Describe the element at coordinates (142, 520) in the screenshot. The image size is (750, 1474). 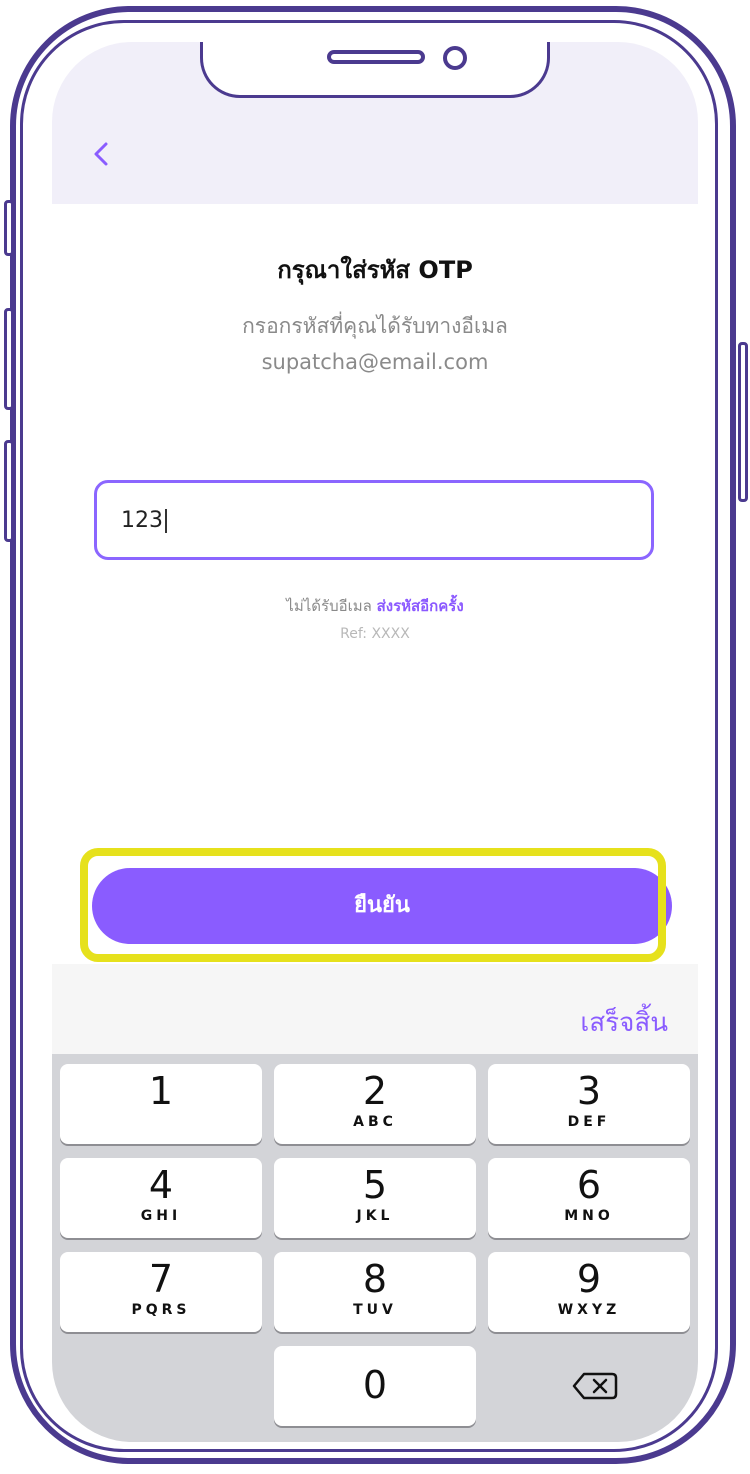
I see `otp-input-value: 123` at that location.